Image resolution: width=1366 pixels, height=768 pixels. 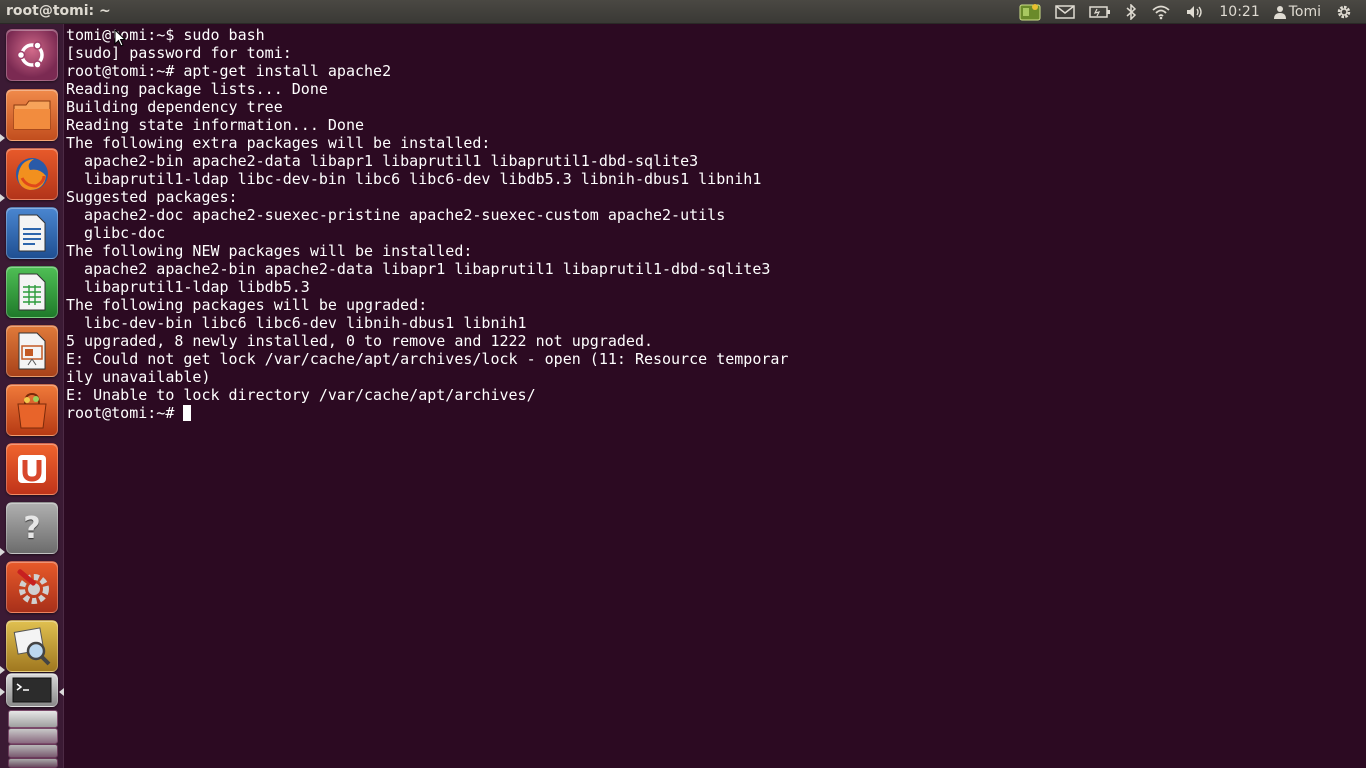 I want to click on terminal-line: [sudo] password for tomi:, so click(x=179, y=53).